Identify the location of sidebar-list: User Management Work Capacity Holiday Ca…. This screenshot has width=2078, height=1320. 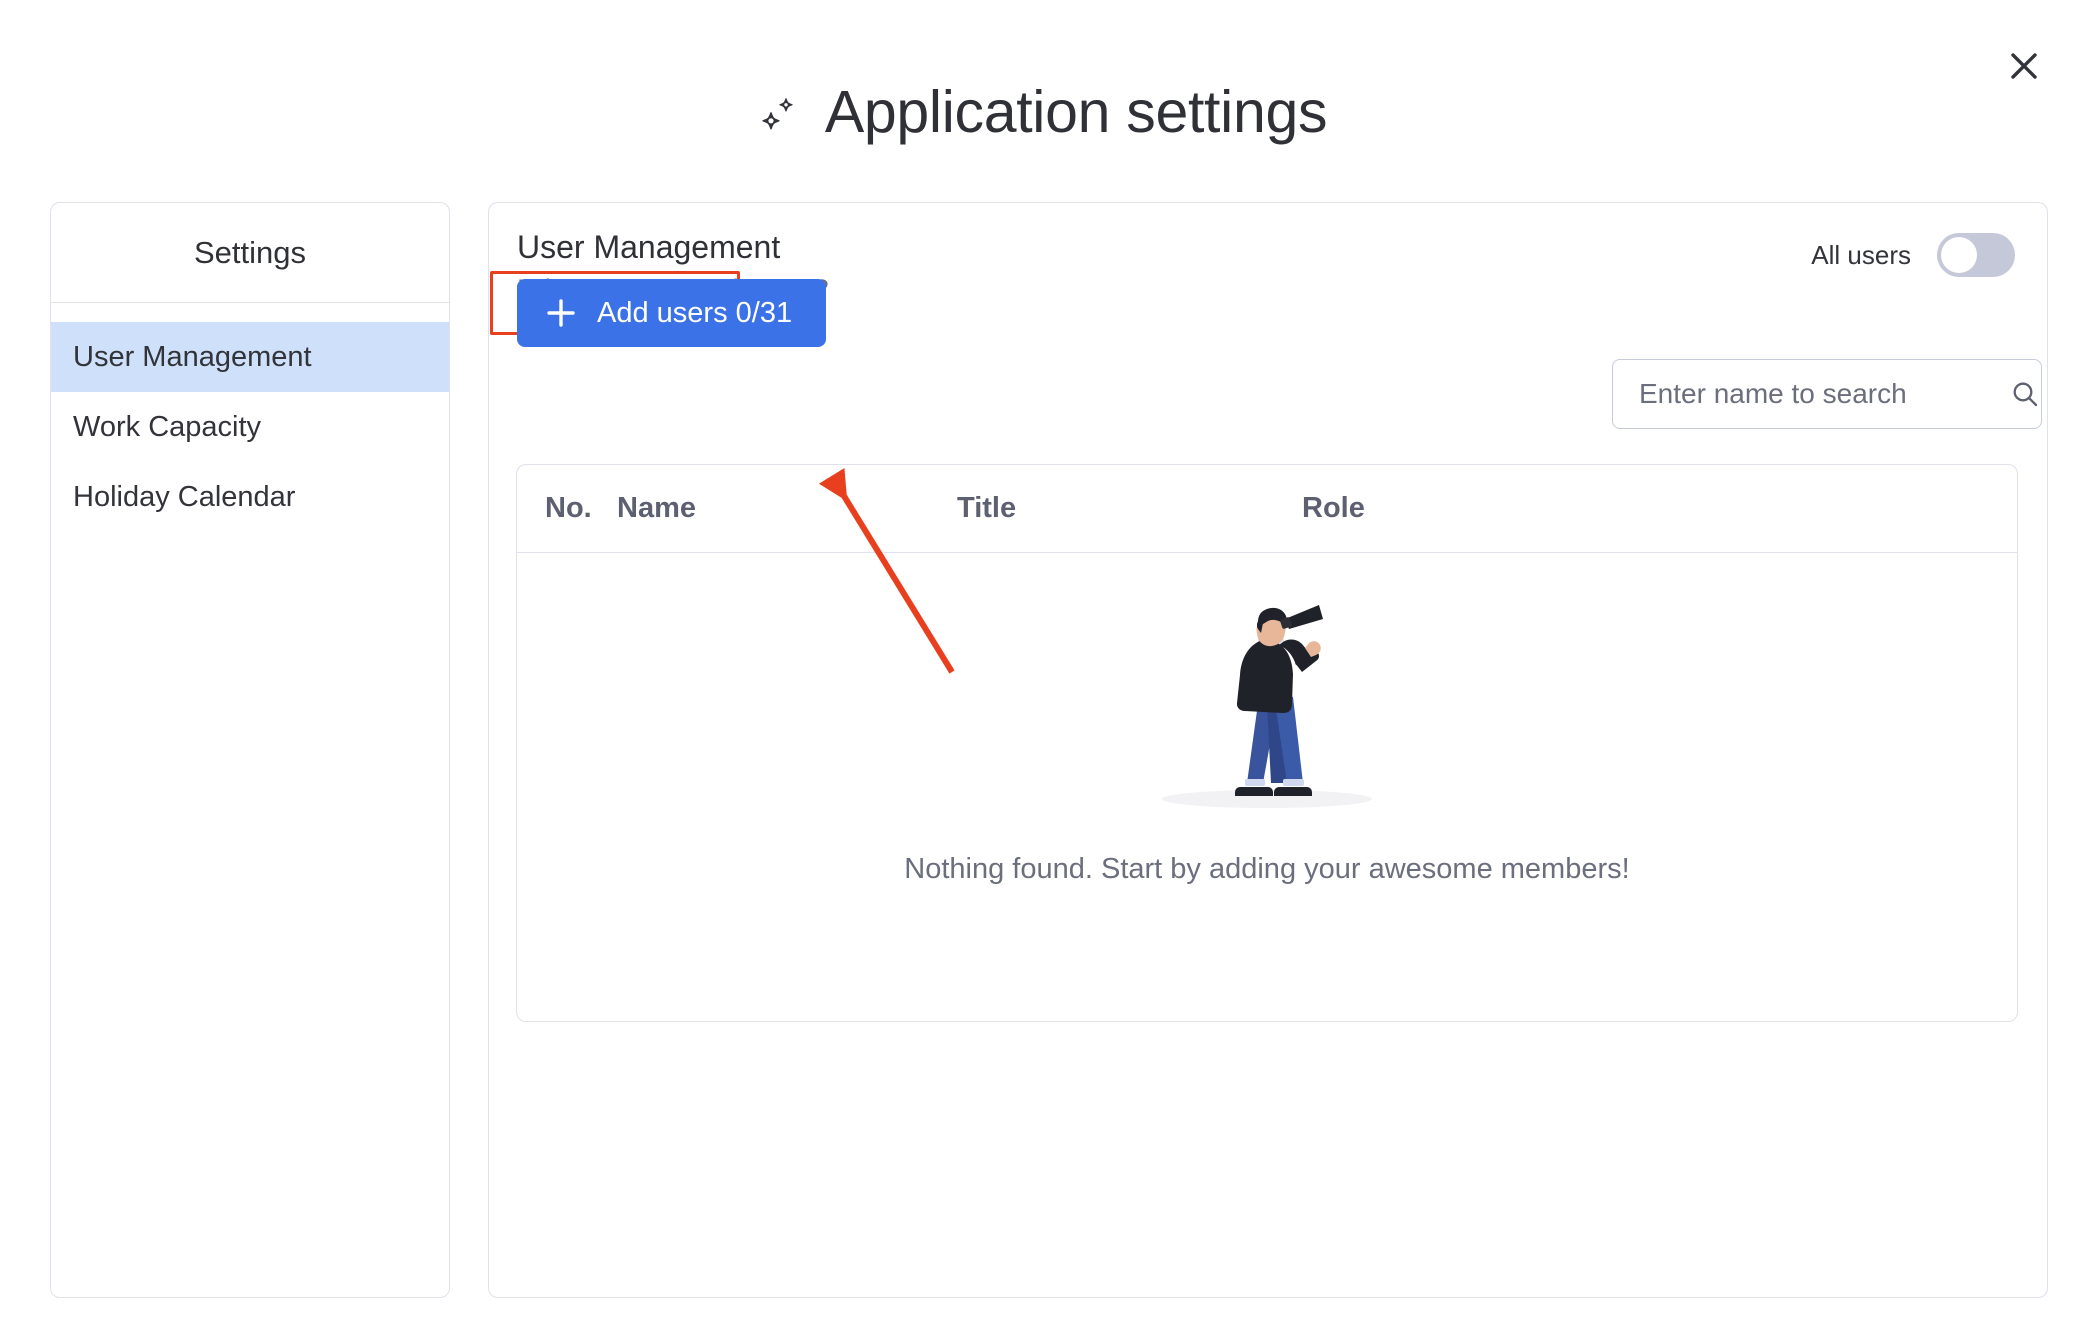
(250, 417).